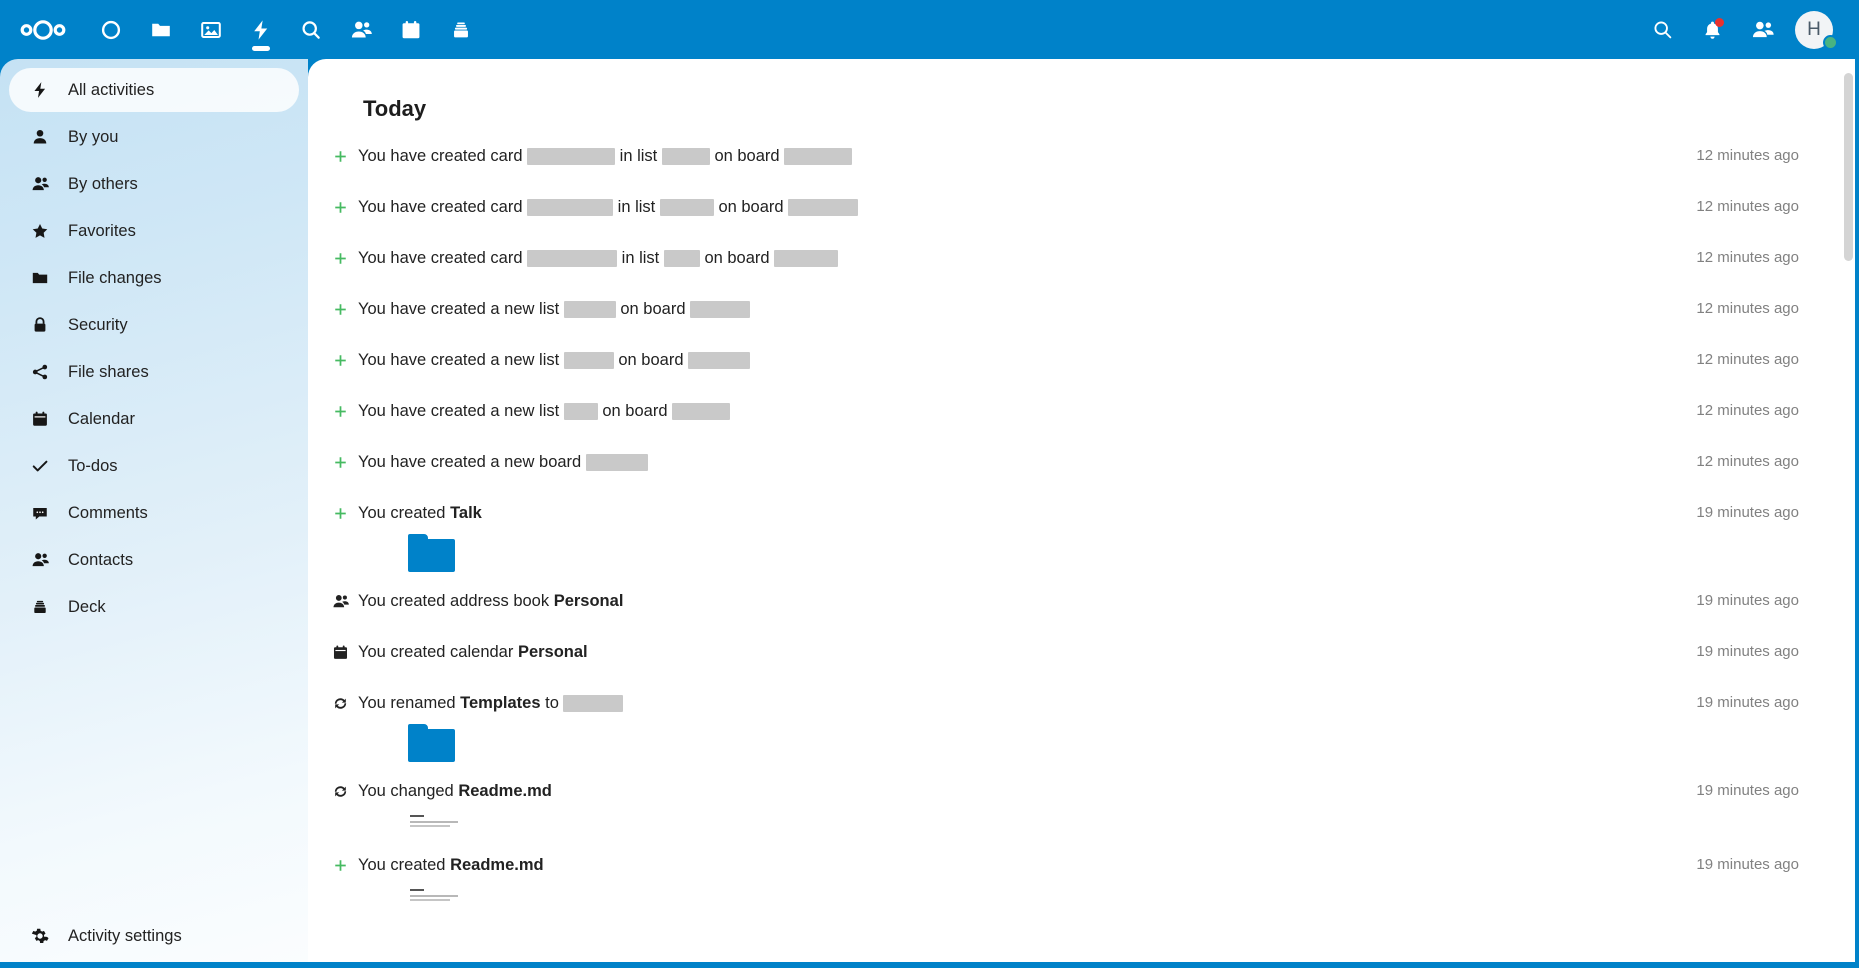 The image size is (1859, 968). Describe the element at coordinates (1814, 29) in the screenshot. I see `avatar: H` at that location.